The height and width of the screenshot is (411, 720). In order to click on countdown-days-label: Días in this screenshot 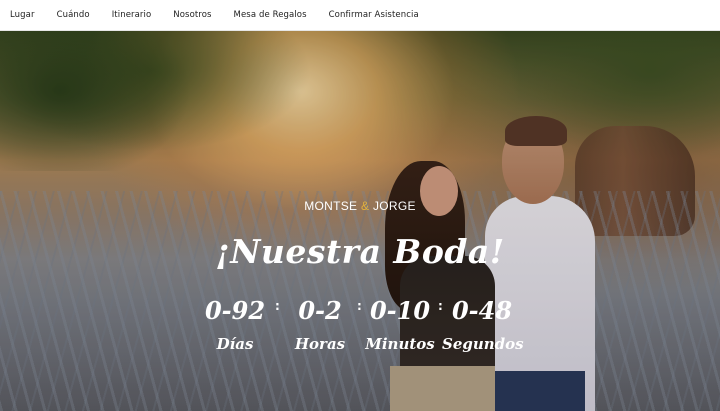, I will do `click(235, 344)`.